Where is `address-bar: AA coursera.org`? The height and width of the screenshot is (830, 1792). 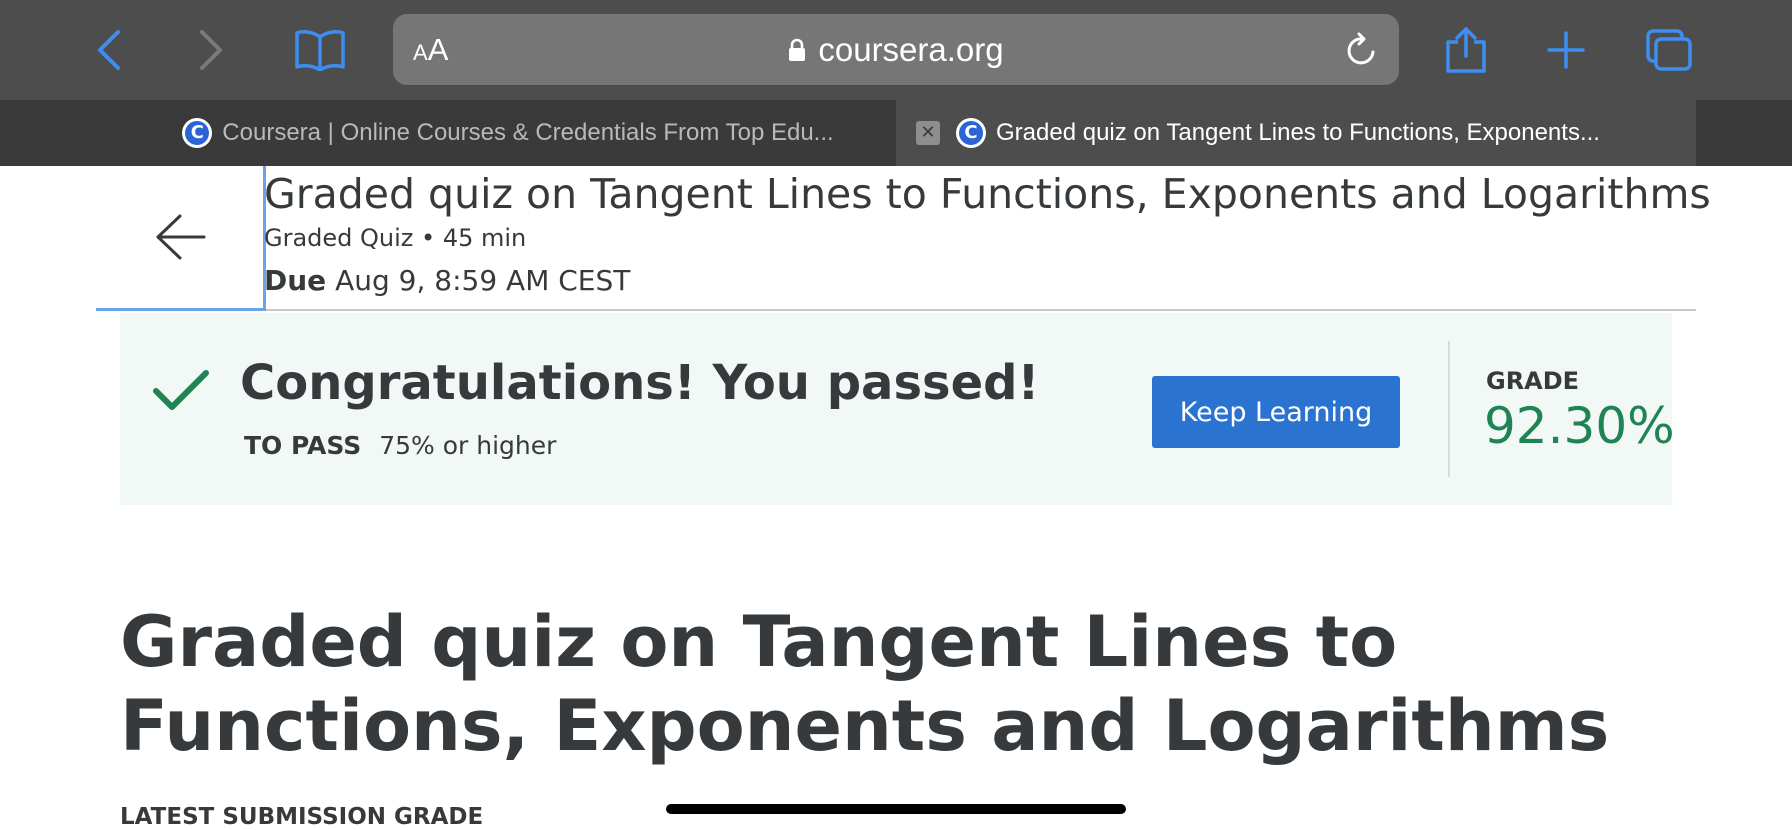 address-bar: AA coursera.org is located at coordinates (896, 49).